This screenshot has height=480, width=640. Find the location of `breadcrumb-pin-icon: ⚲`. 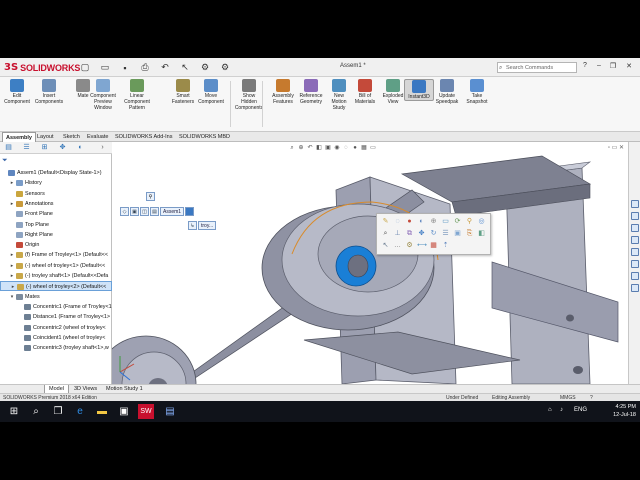

breadcrumb-pin-icon: ⚲ is located at coordinates (150, 196).